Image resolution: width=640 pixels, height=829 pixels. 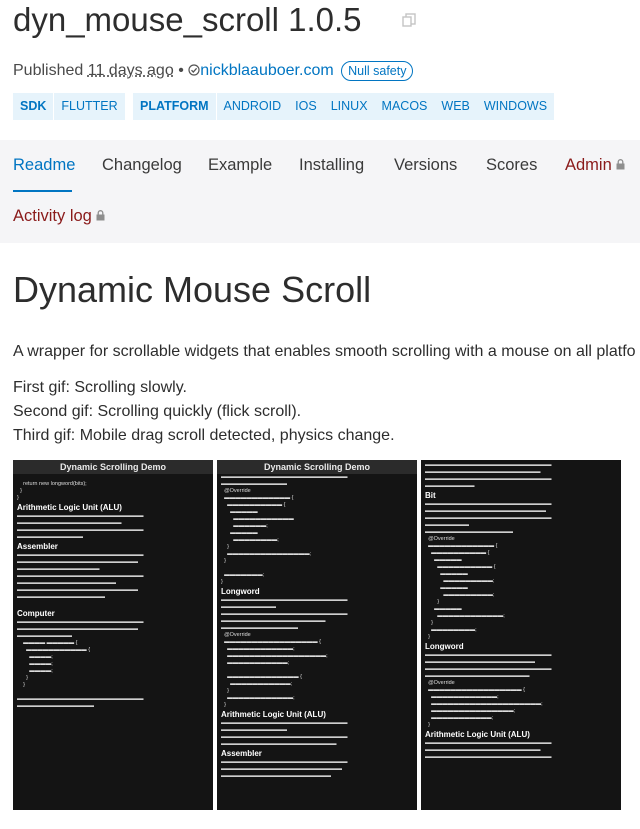 What do you see at coordinates (430, 495) in the screenshot?
I see `gif-3-heading-bit: Bit` at bounding box center [430, 495].